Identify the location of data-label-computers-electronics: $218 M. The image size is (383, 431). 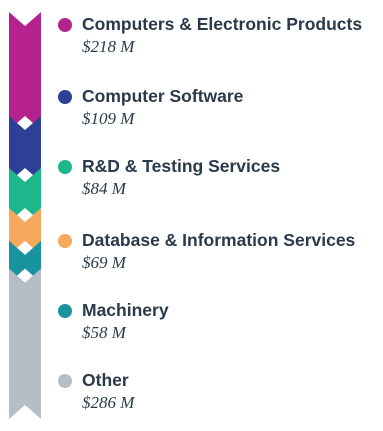
(108, 46).